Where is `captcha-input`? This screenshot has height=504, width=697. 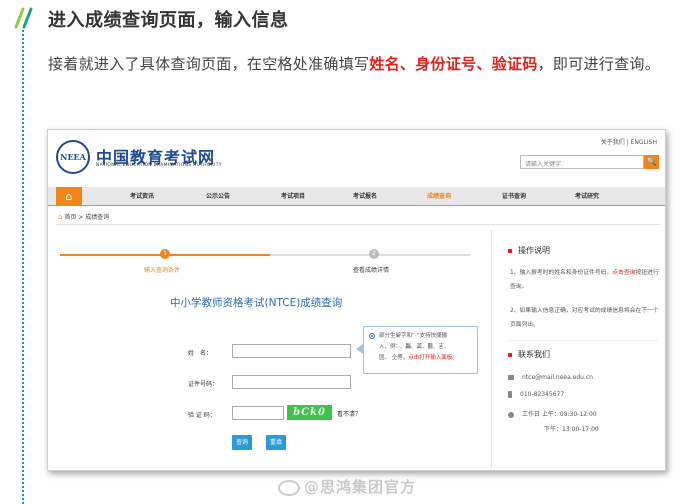 captcha-input is located at coordinates (258, 413).